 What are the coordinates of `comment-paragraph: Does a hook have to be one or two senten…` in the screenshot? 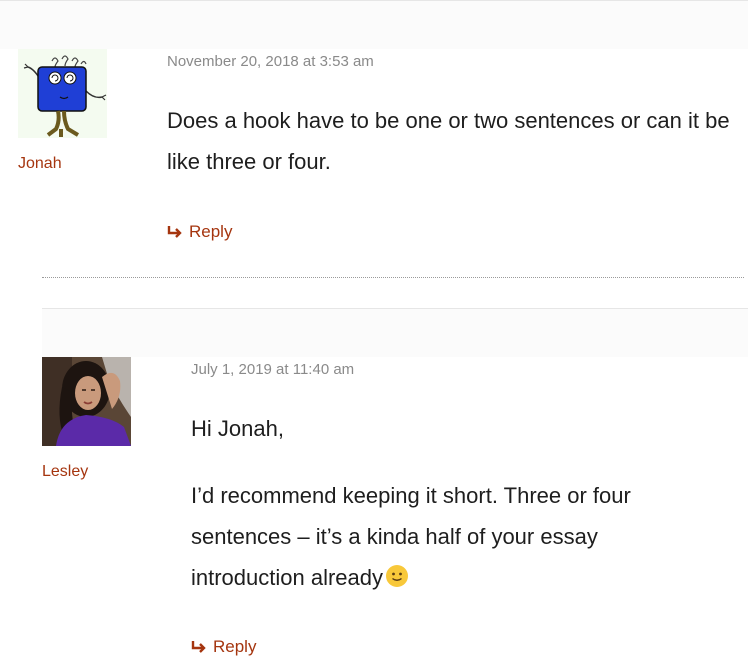 It's located at (448, 141).